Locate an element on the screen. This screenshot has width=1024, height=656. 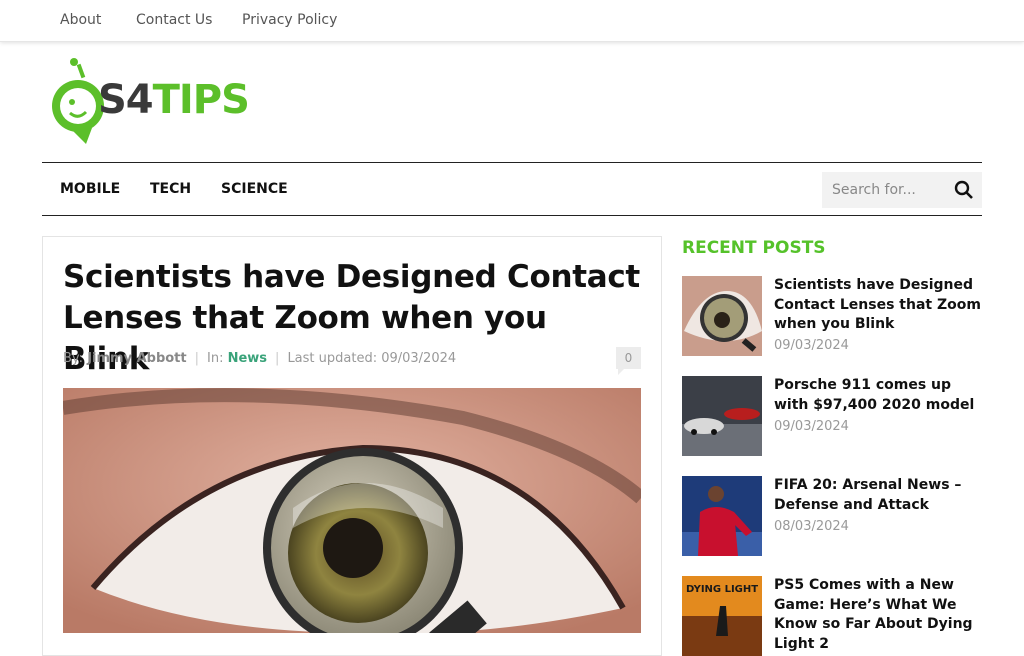
search-input is located at coordinates (887, 190).